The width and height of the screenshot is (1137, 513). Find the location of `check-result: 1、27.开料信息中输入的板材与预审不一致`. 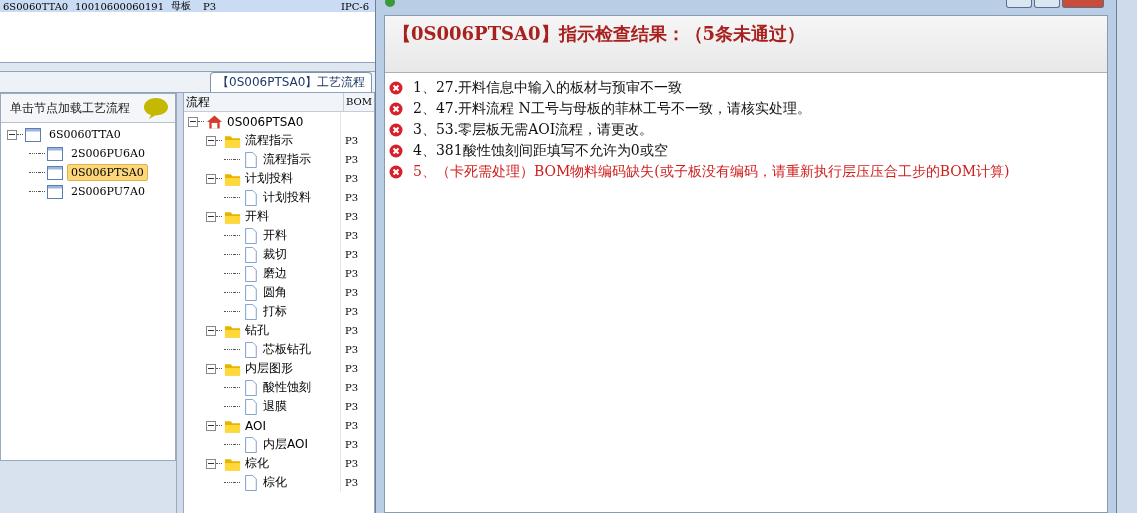

check-result: 1、27.开料信息中输入的板材与预审不一致 is located at coordinates (548, 87).